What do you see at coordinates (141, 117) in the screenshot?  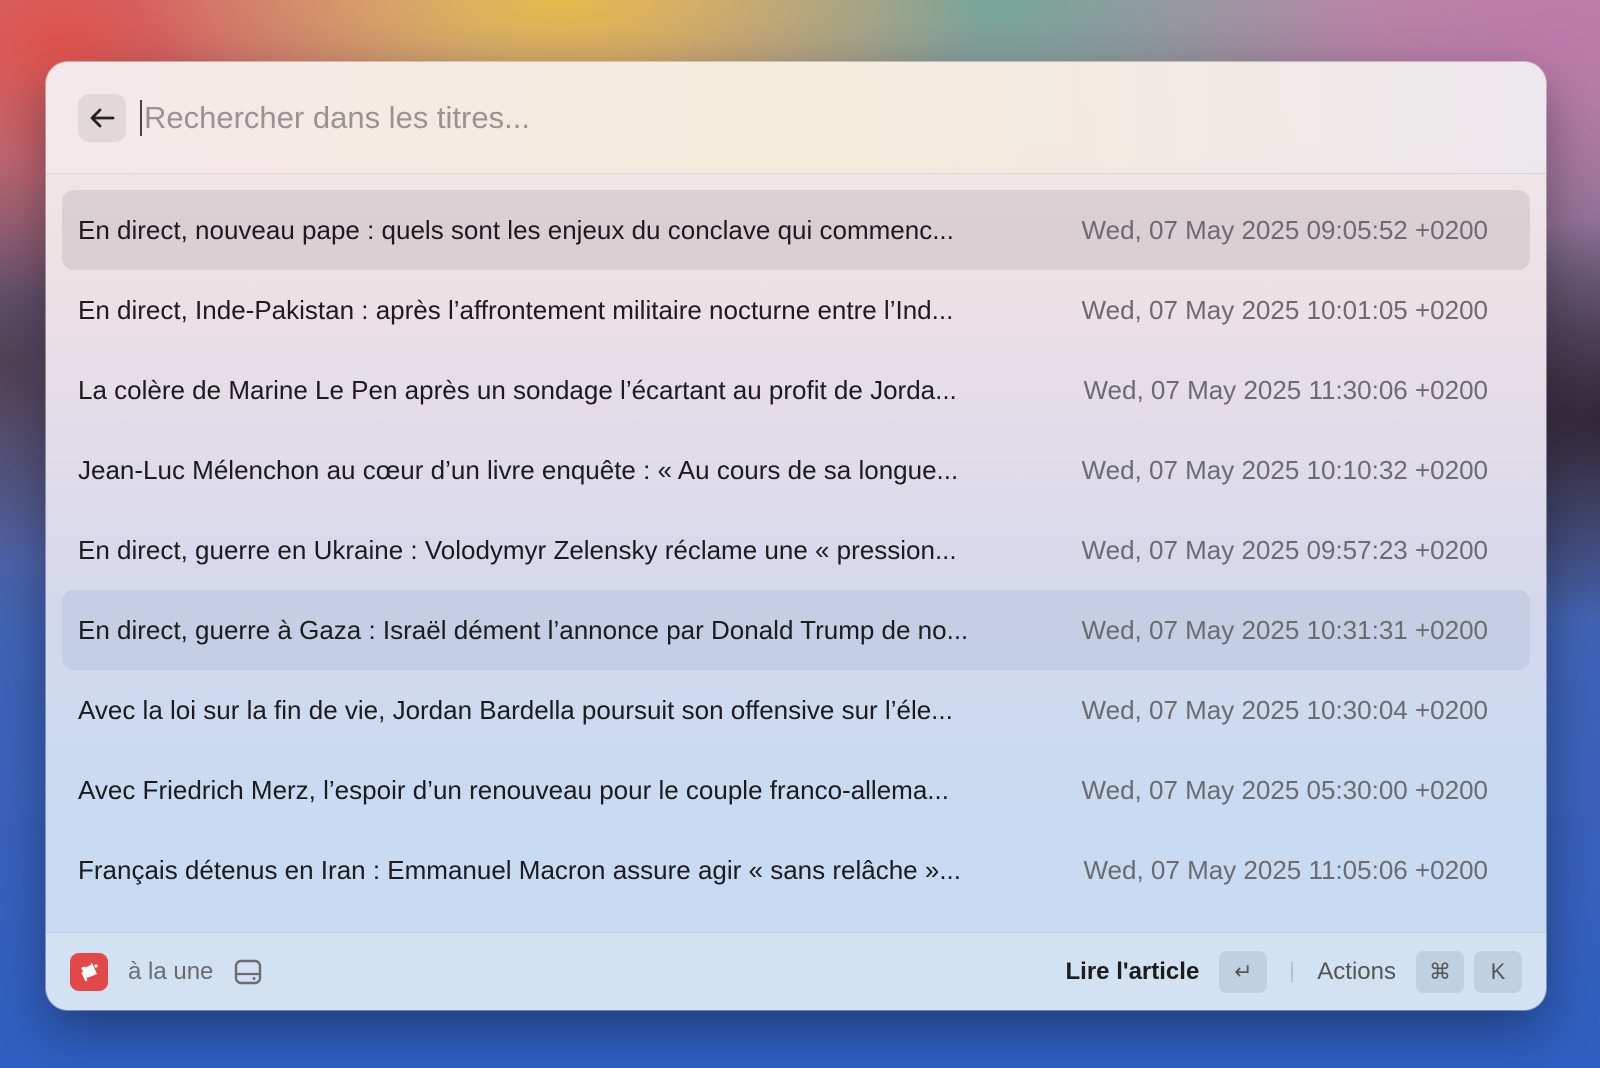 I see `text-caret` at bounding box center [141, 117].